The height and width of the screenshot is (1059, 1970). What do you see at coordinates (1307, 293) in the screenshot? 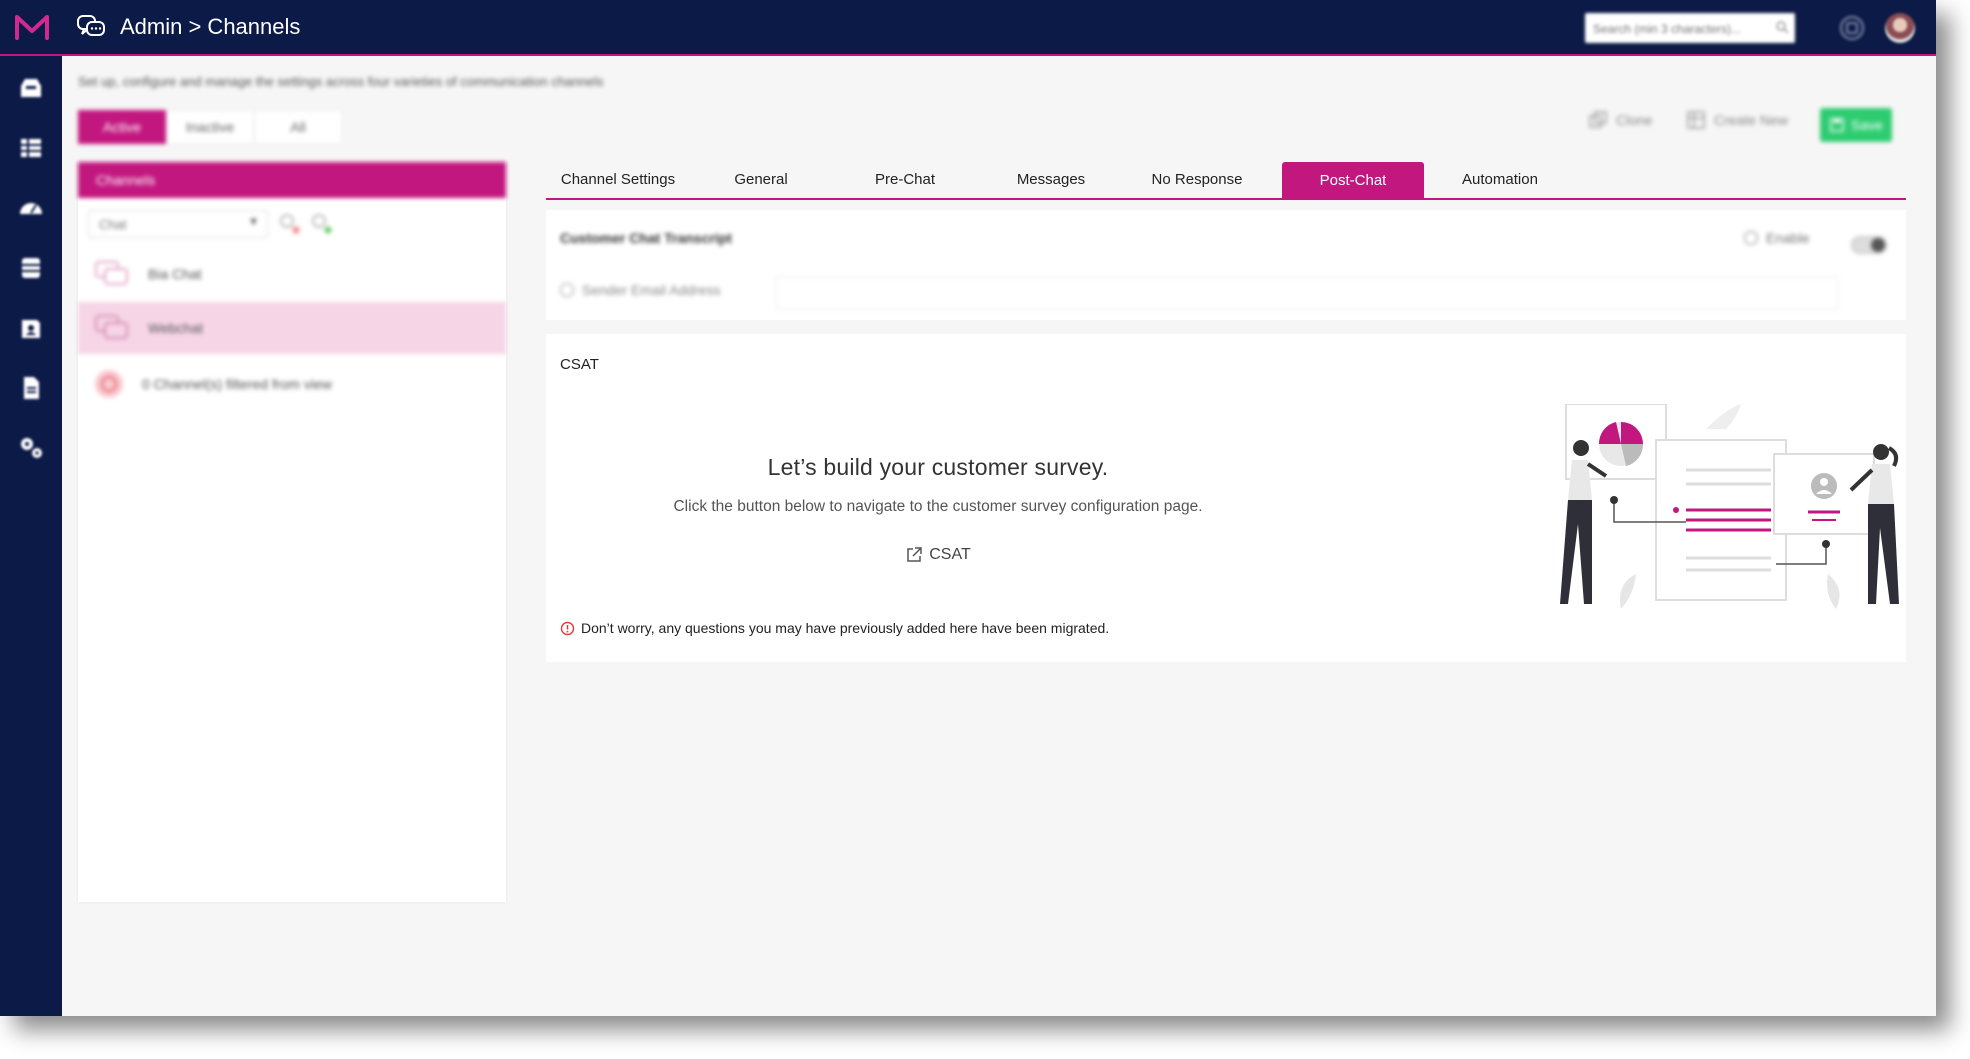
I see `sender-email-input` at bounding box center [1307, 293].